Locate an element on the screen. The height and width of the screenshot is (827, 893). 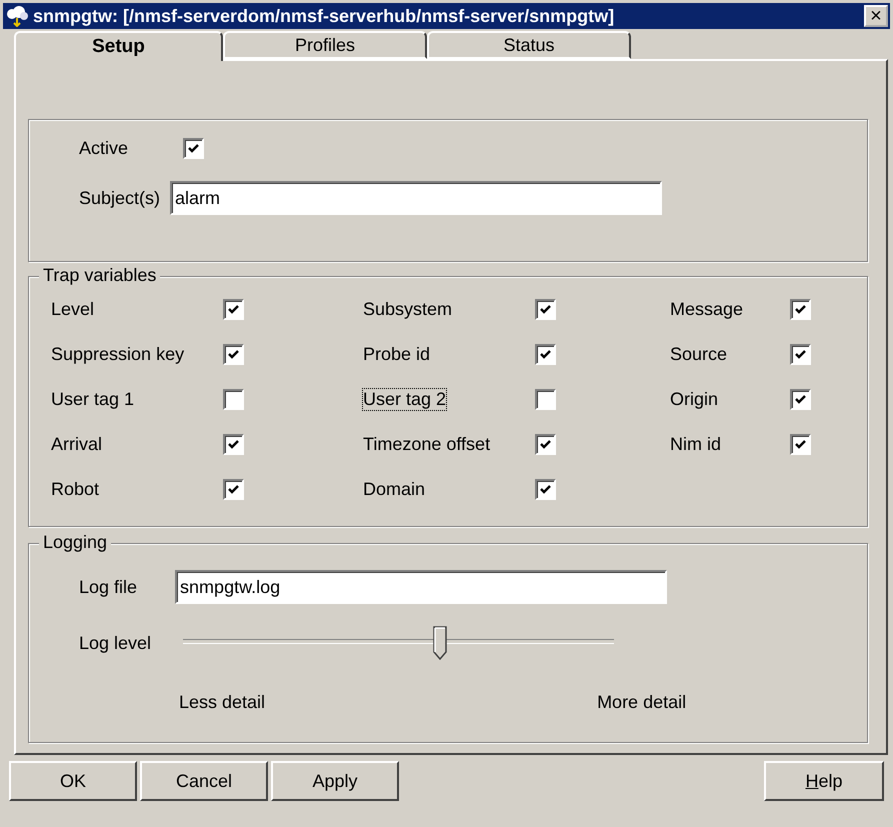
field-label: Log level is located at coordinates (115, 643).